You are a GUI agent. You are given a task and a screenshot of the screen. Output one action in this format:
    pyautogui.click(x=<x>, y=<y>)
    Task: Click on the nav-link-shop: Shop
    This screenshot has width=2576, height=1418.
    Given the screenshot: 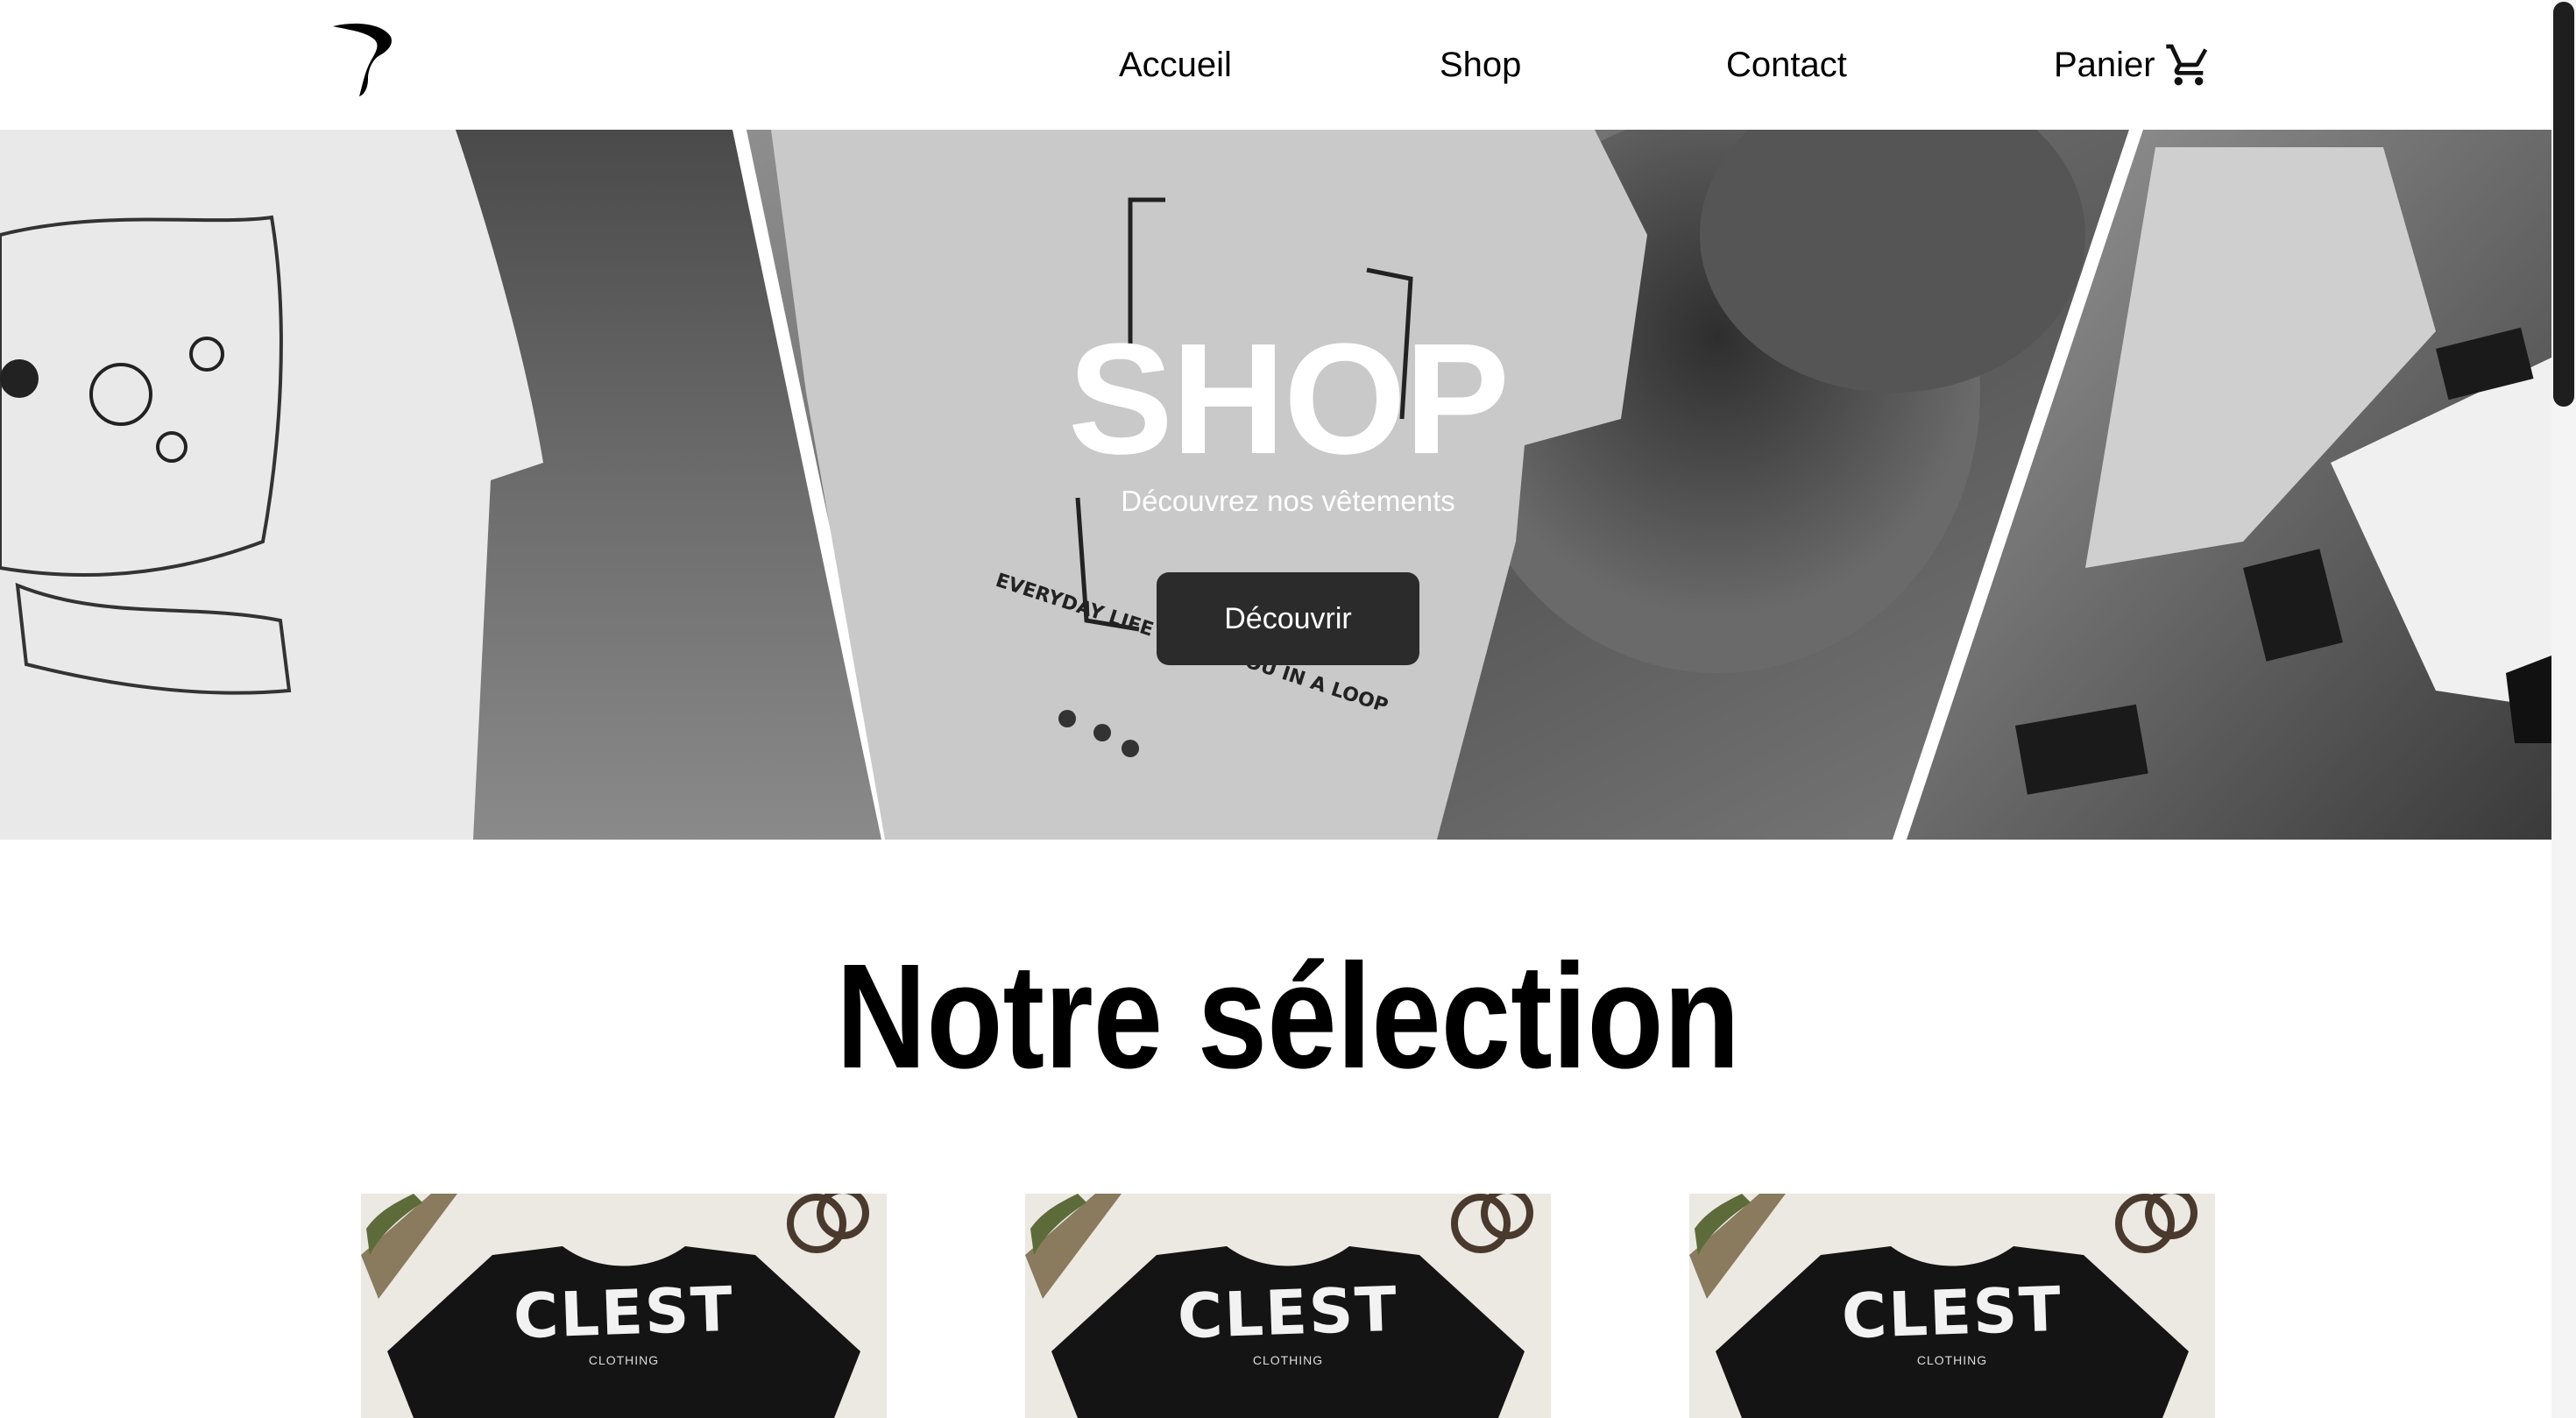 What is the action you would take?
    pyautogui.click(x=1480, y=65)
    